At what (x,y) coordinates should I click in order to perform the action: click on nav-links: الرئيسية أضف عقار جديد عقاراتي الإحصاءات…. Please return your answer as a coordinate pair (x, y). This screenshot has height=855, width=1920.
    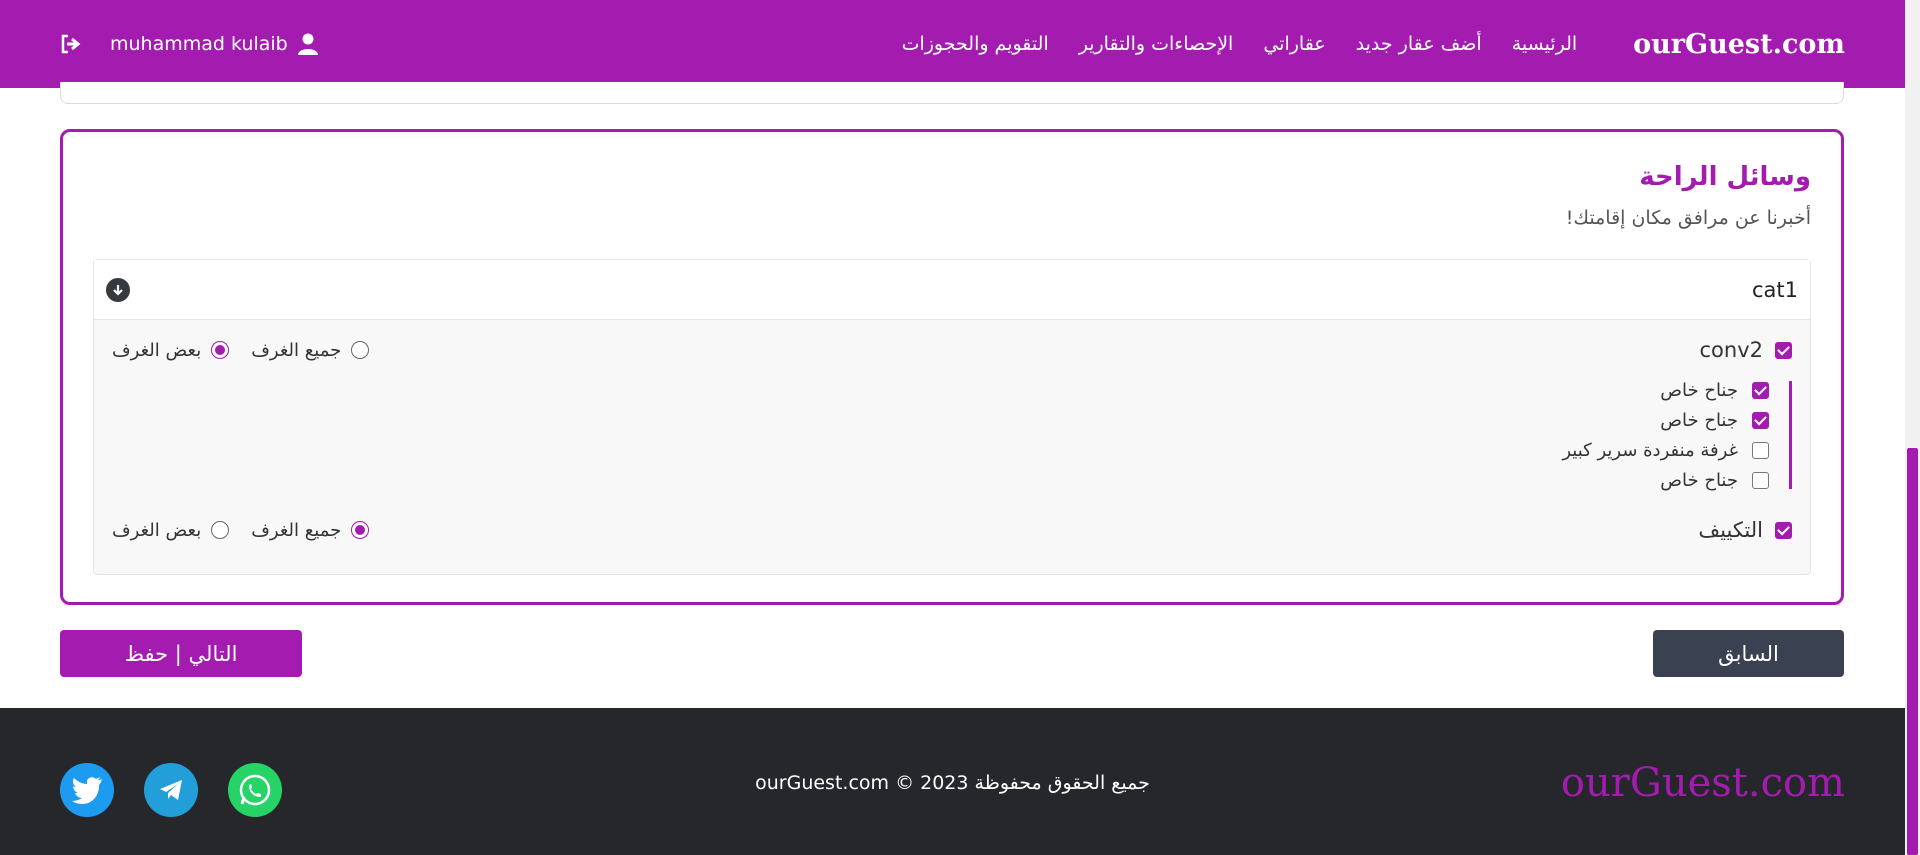
    Looking at the image, I should click on (1240, 44).